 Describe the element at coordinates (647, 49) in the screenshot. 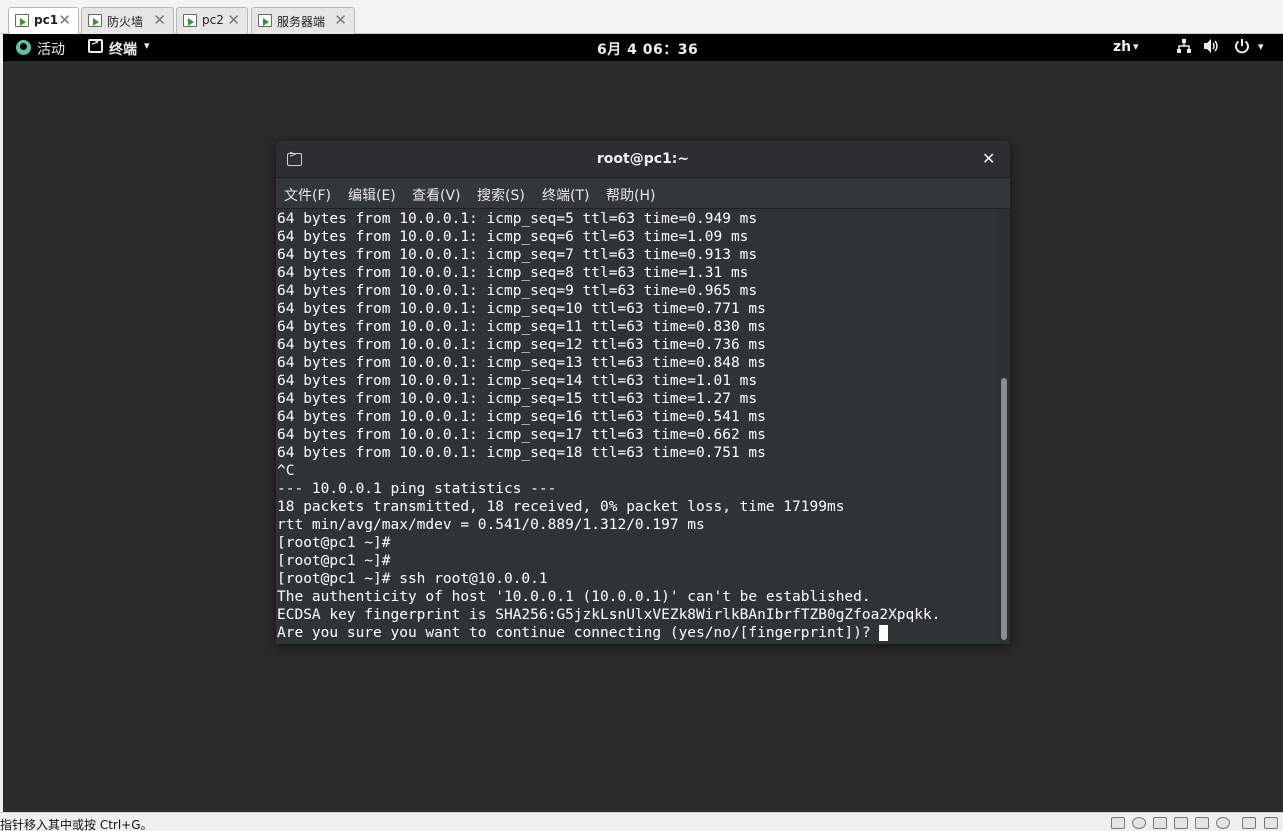

I see `clock-button: 6月 4 06：36` at that location.